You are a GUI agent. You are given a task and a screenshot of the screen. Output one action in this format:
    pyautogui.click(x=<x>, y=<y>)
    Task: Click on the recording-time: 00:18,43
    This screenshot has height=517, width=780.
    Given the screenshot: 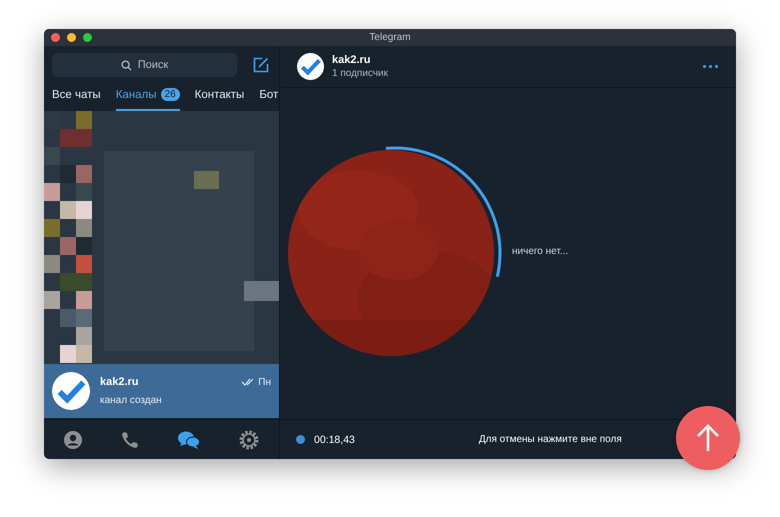 What is the action you would take?
    pyautogui.click(x=334, y=440)
    